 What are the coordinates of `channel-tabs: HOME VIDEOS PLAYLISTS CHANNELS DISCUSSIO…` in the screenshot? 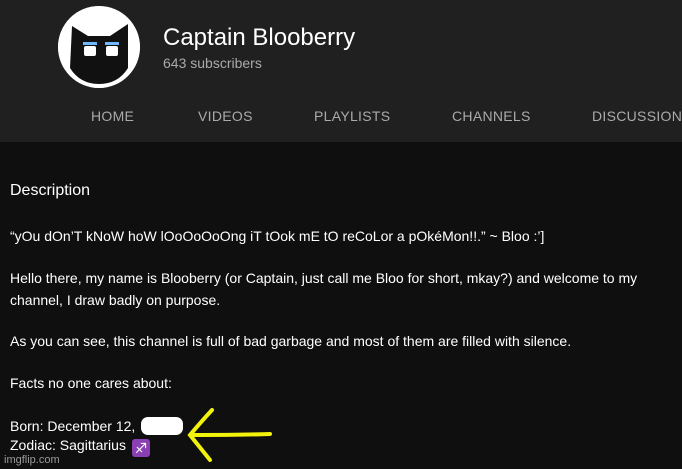 It's located at (341, 116).